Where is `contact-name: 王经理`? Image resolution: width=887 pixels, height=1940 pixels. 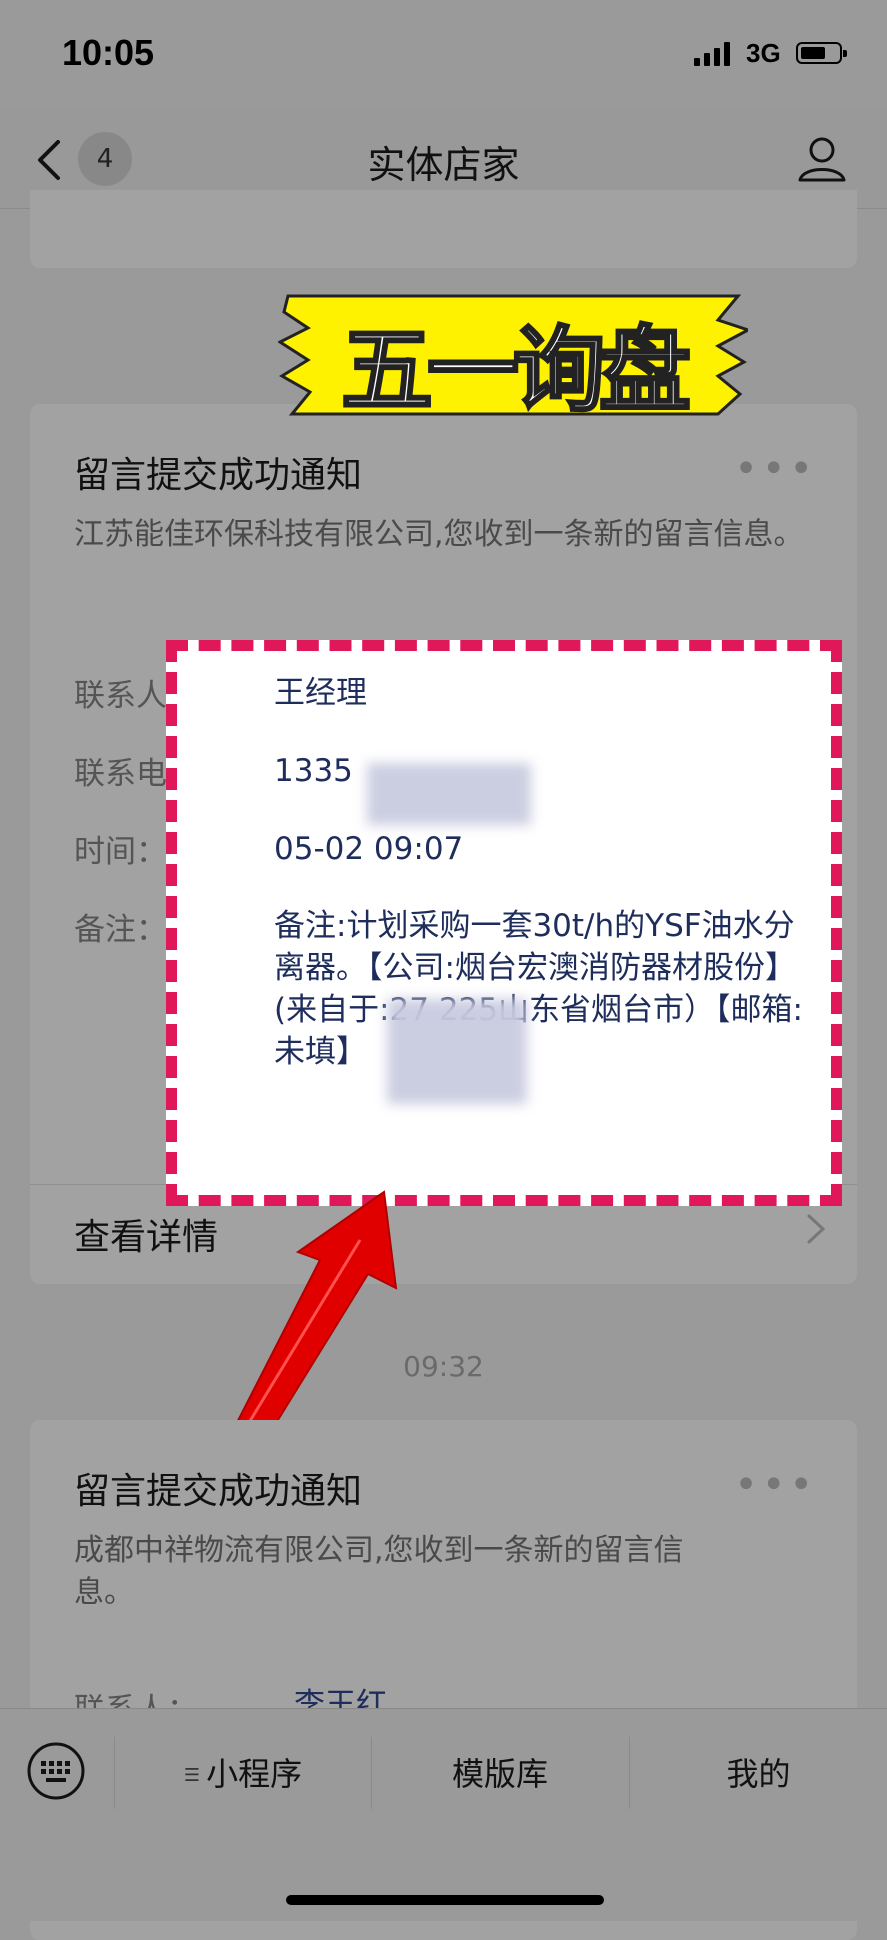
contact-name: 王经理 is located at coordinates (320, 693).